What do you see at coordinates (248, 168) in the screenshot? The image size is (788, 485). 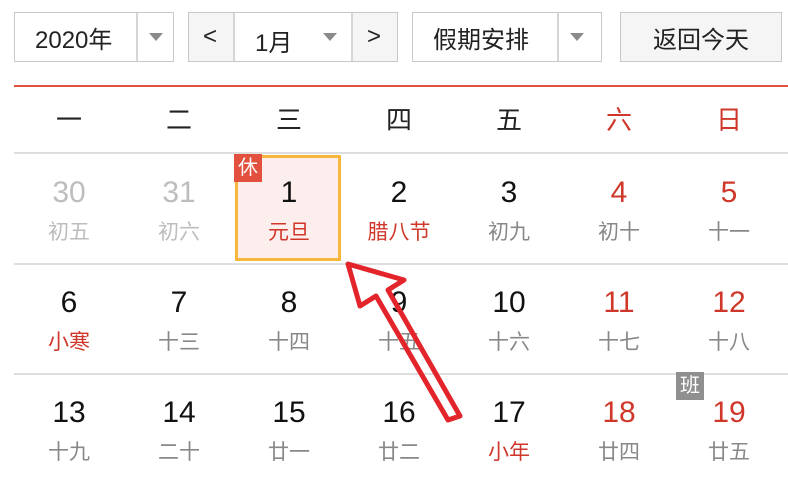 I see `rest-day-badge: 休` at bounding box center [248, 168].